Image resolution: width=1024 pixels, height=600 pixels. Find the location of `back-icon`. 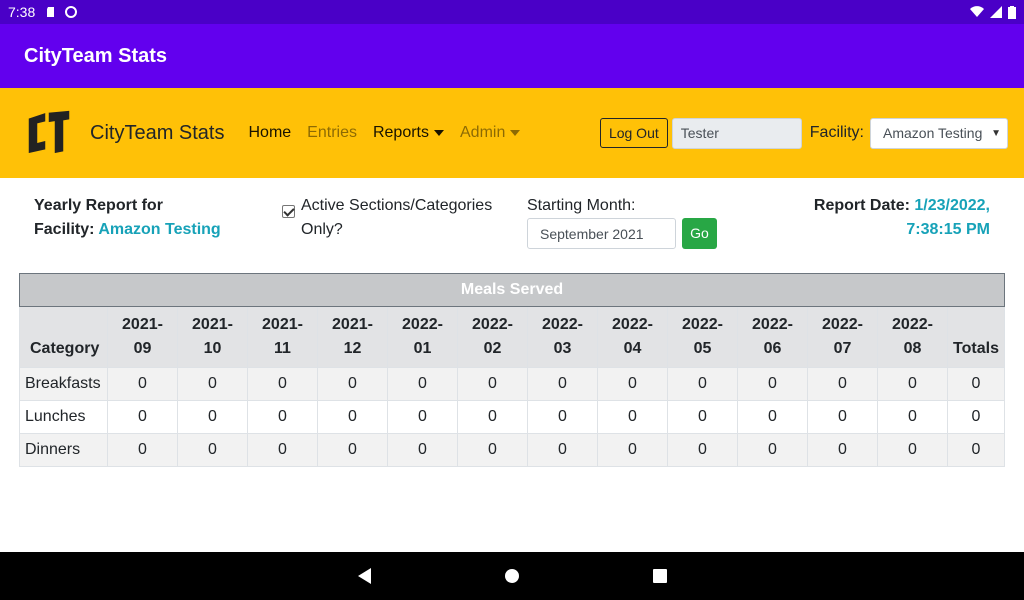

back-icon is located at coordinates (364, 576).